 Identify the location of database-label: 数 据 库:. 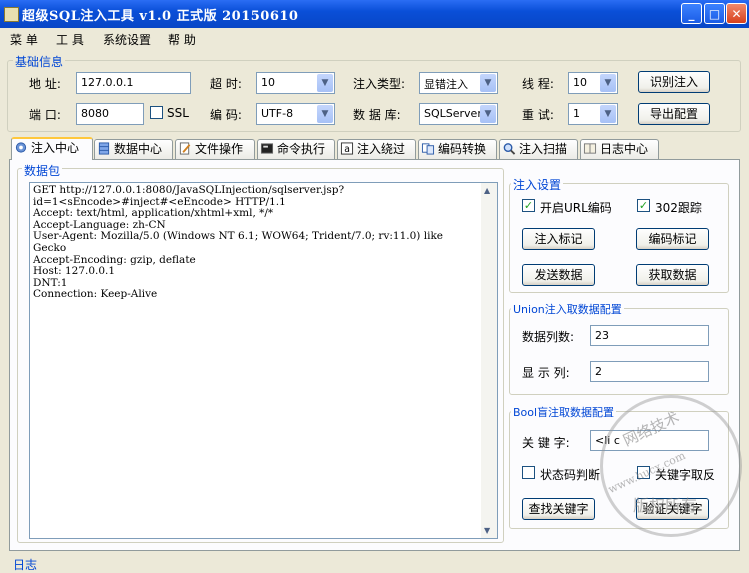
(377, 115).